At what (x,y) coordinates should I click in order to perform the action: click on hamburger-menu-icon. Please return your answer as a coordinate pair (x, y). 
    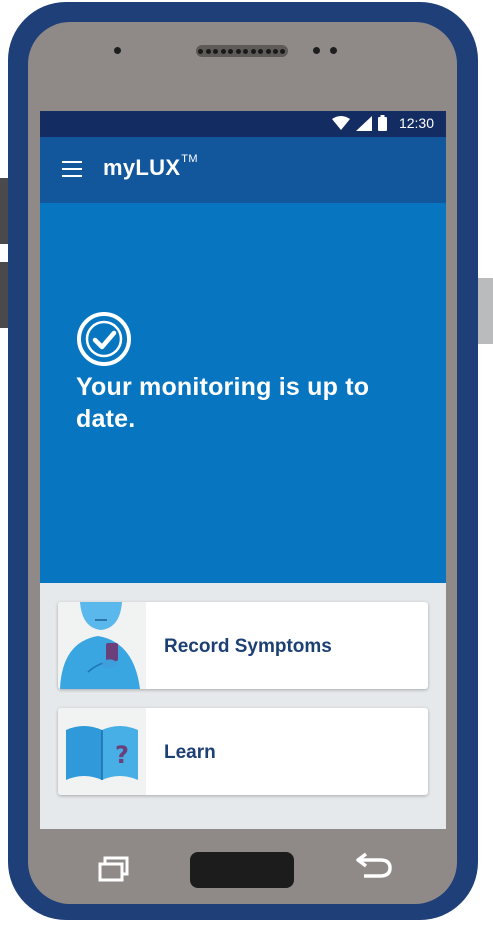
    Looking at the image, I should click on (72, 169).